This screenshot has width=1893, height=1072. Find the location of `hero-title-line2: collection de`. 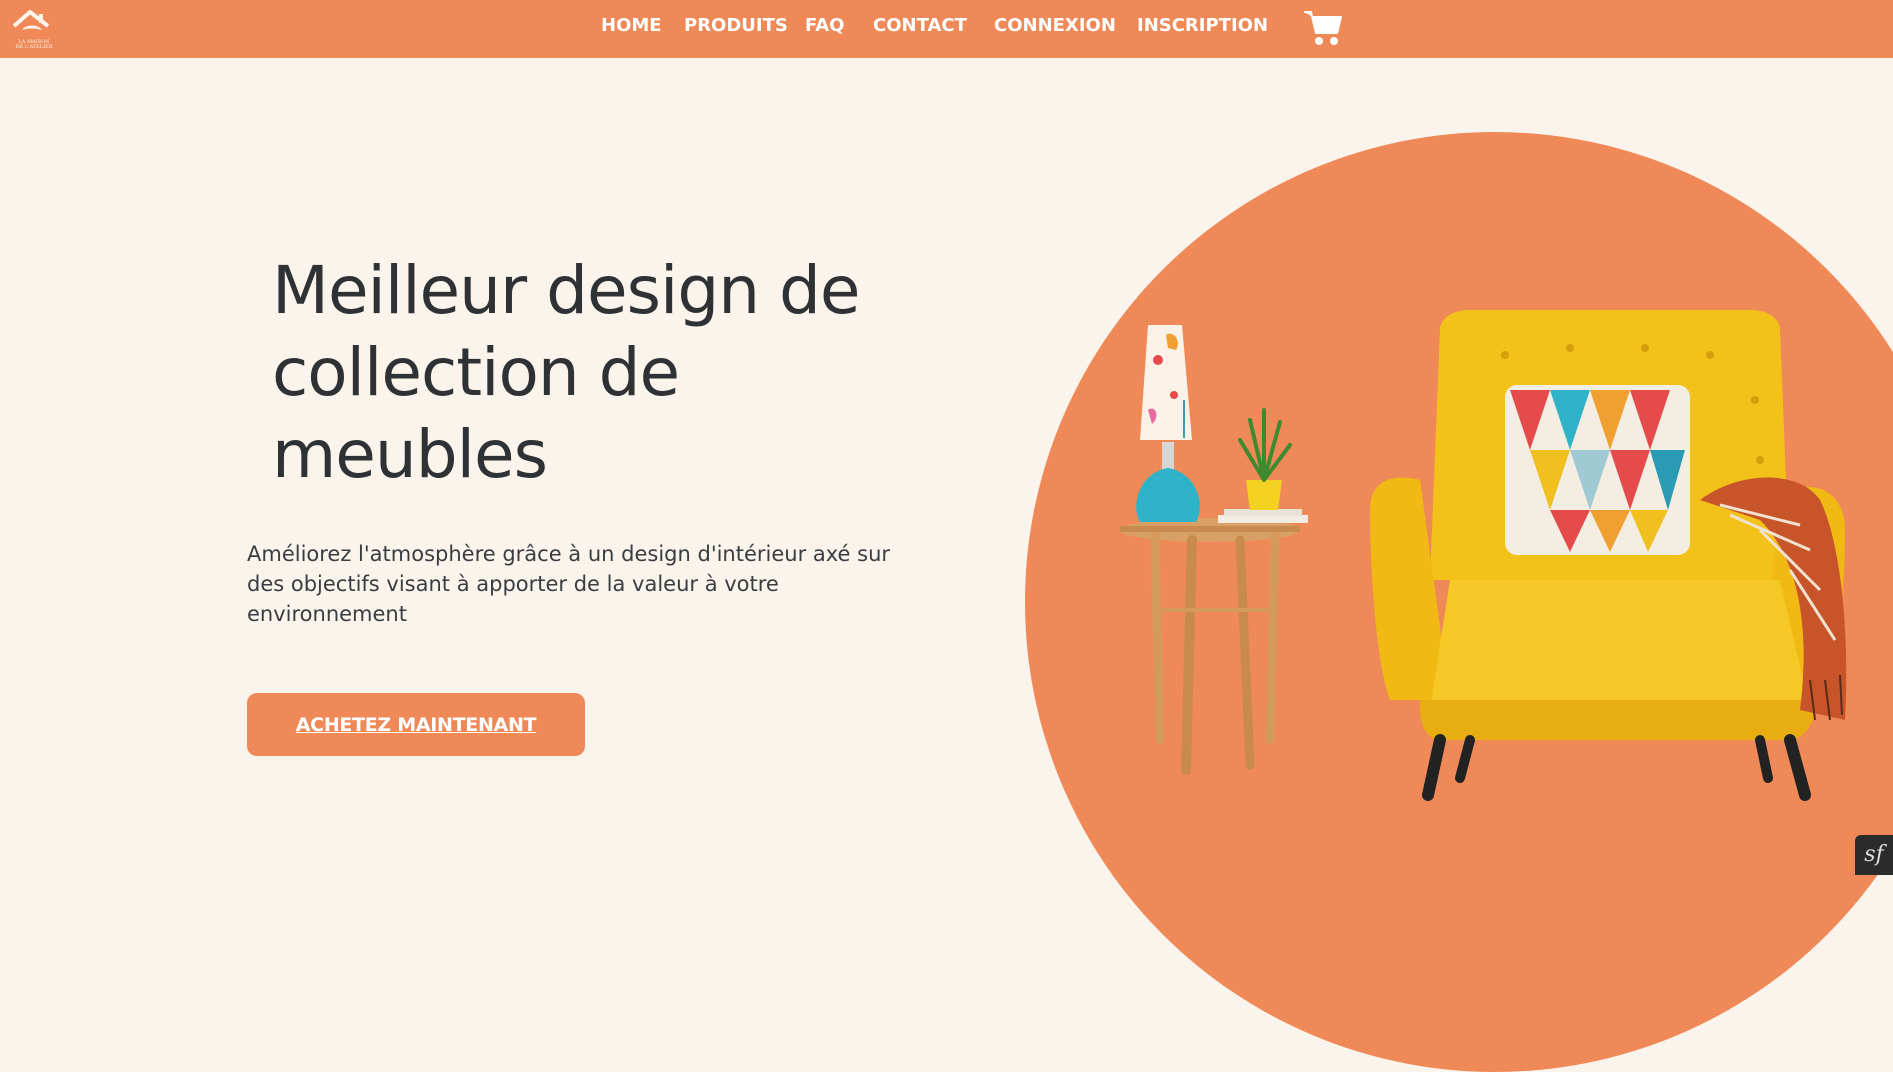

hero-title-line2: collection de is located at coordinates (476, 372).